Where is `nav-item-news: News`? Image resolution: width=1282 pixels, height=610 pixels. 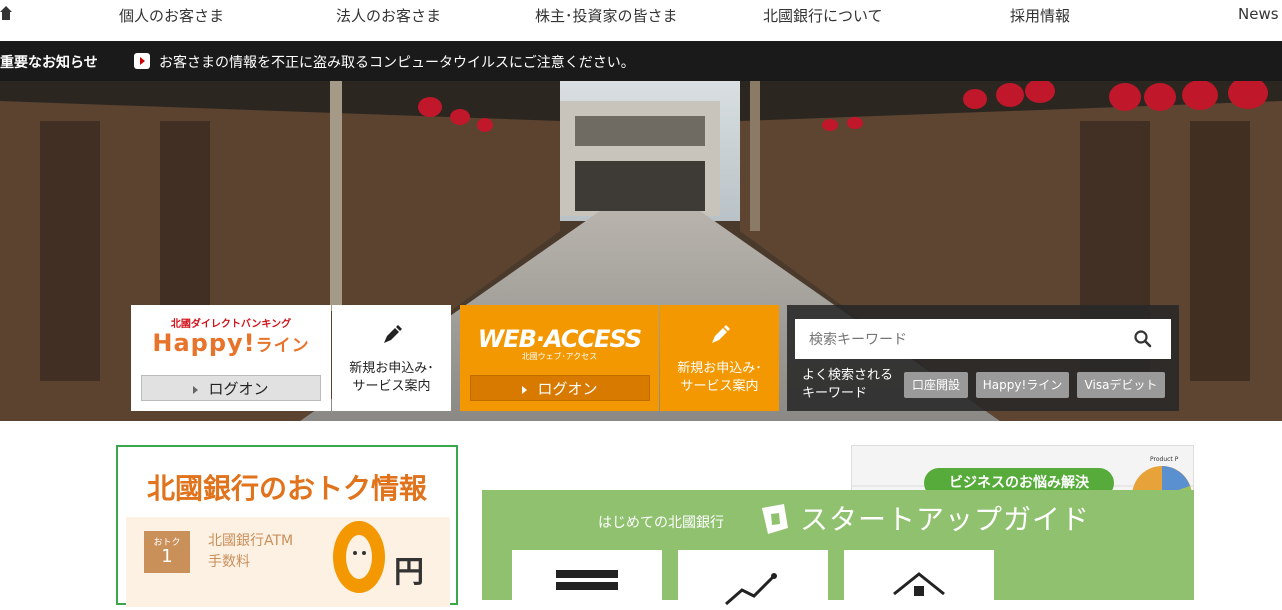
nav-item-news: News is located at coordinates (1258, 14).